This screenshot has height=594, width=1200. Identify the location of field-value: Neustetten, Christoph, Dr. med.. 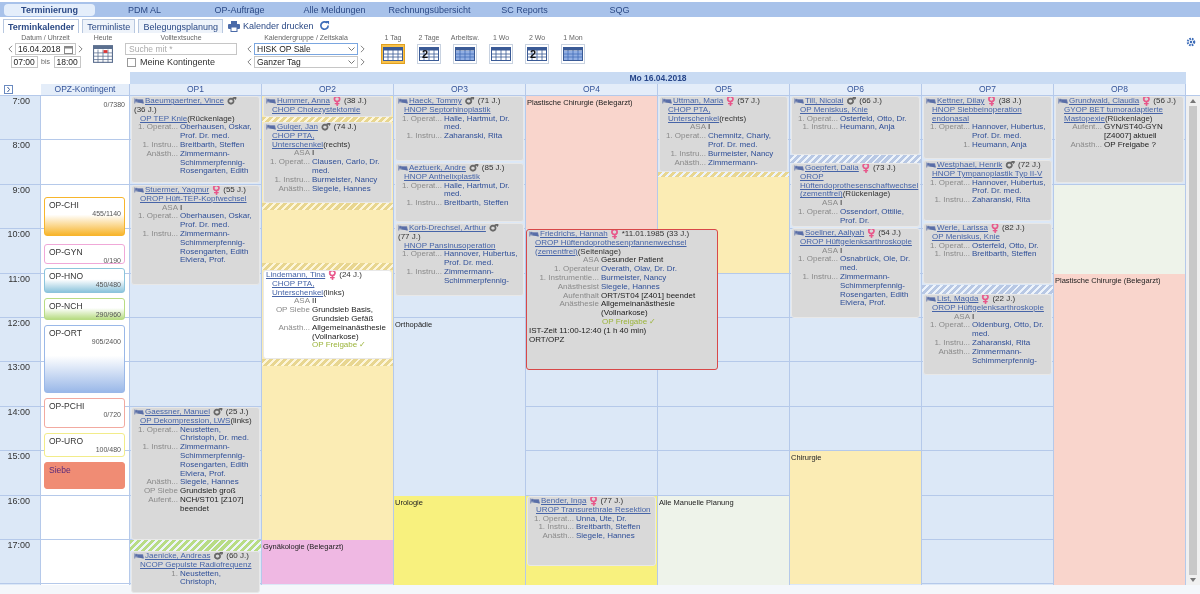
(214, 434).